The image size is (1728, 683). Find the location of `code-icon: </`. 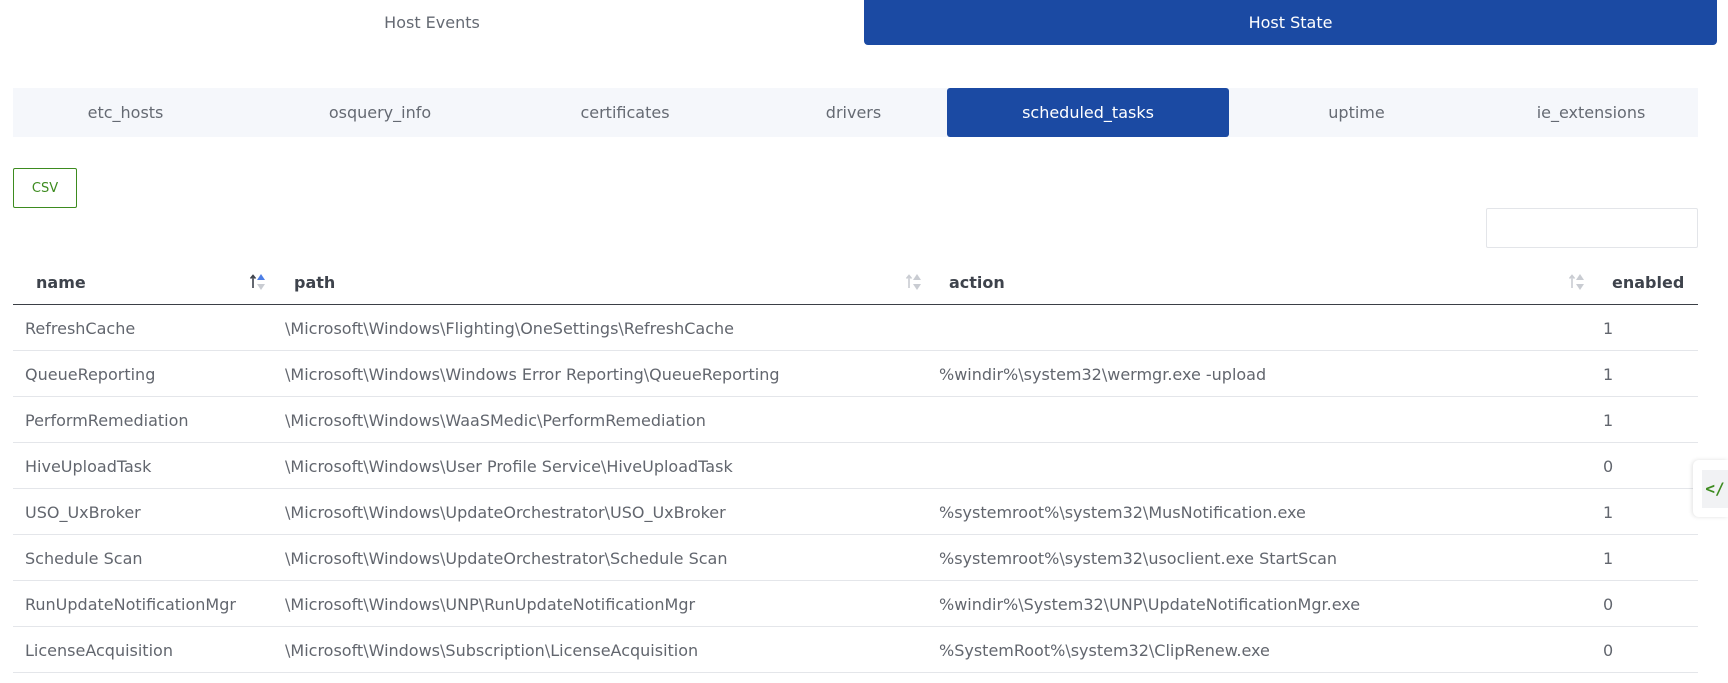

code-icon: </ is located at coordinates (1715, 488).